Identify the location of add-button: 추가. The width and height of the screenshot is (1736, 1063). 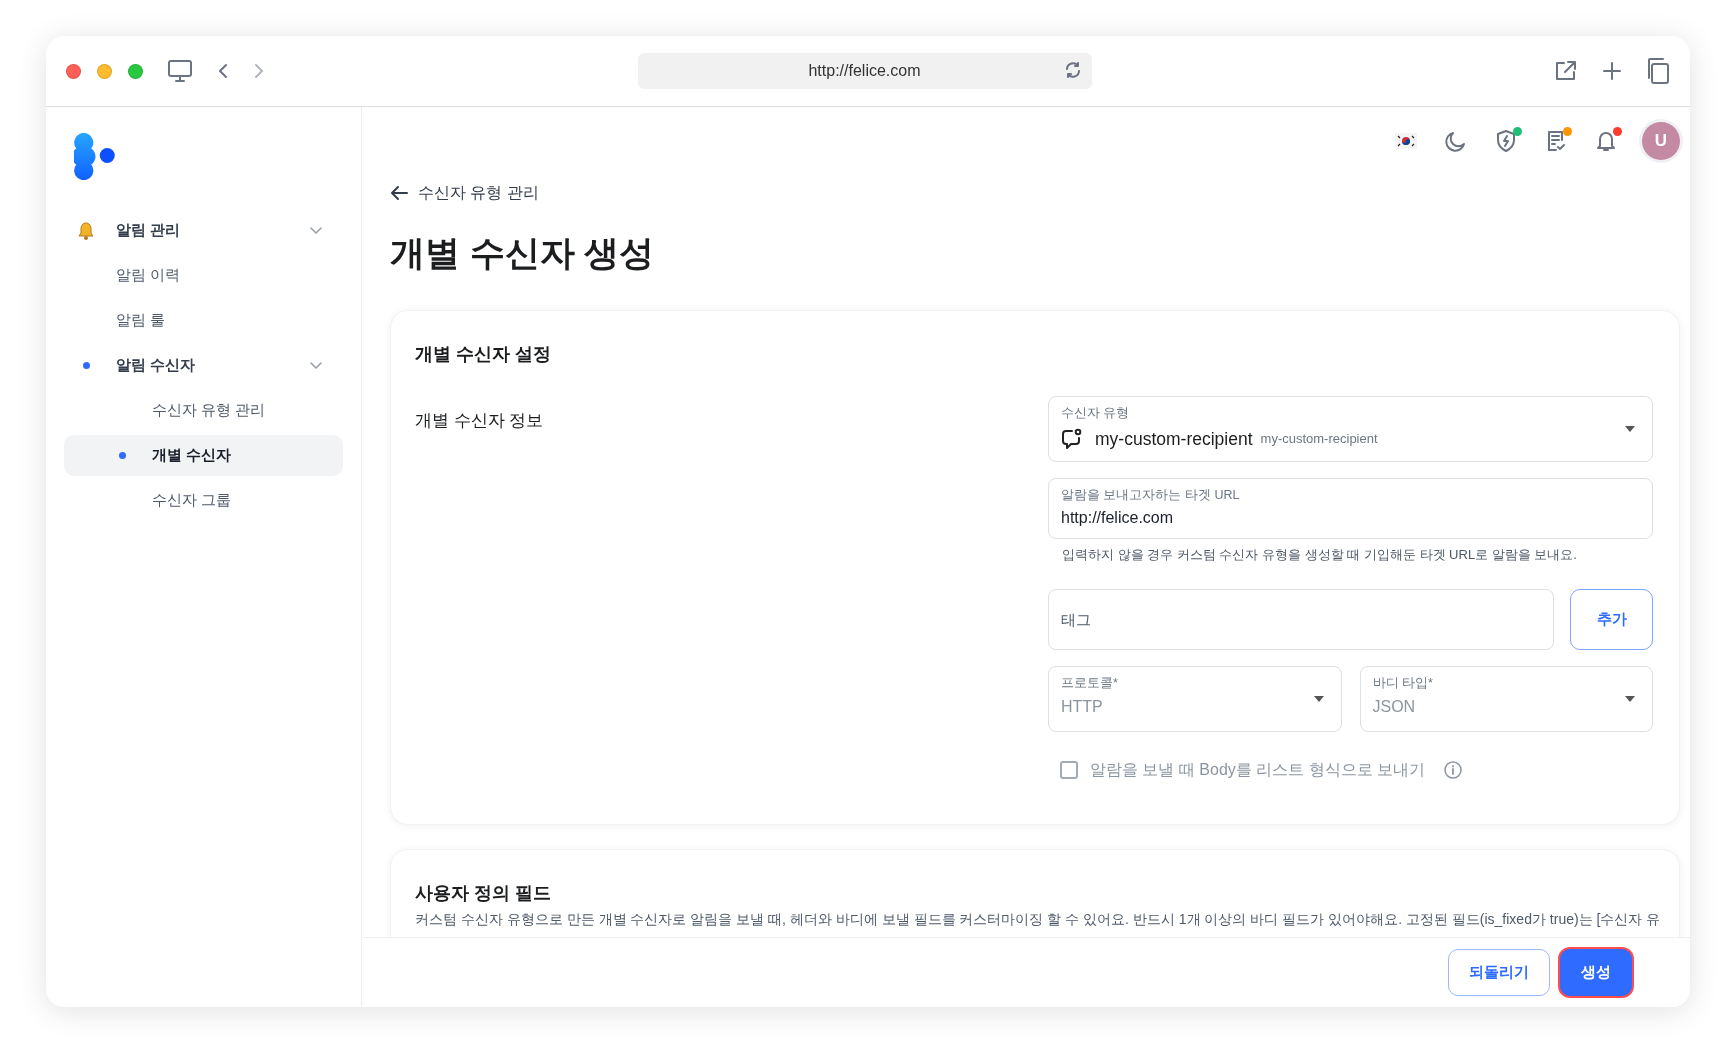
(1611, 619).